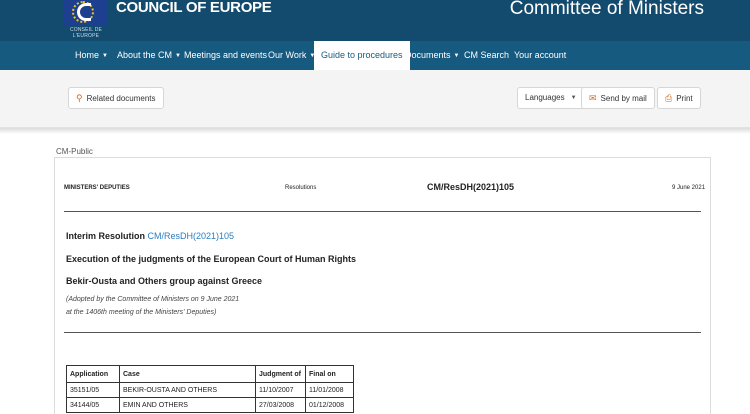 Image resolution: width=750 pixels, height=414 pixels. I want to click on nav-meetings: Meetings and events, so click(225, 55).